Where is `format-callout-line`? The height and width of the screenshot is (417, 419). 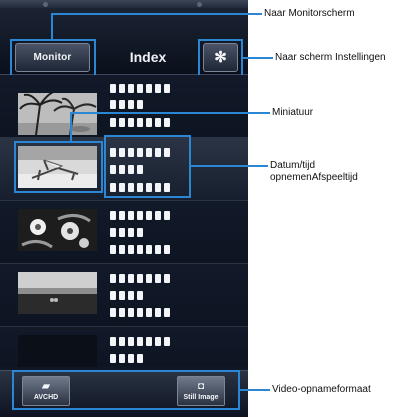 format-callout-line is located at coordinates (255, 390).